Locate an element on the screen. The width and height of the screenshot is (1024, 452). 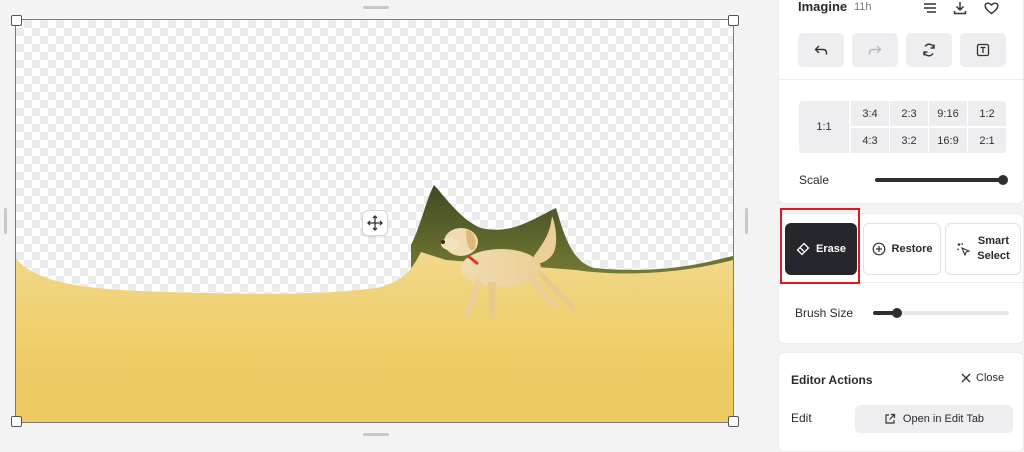
corner-handle-bottom-left is located at coordinates (16, 421).